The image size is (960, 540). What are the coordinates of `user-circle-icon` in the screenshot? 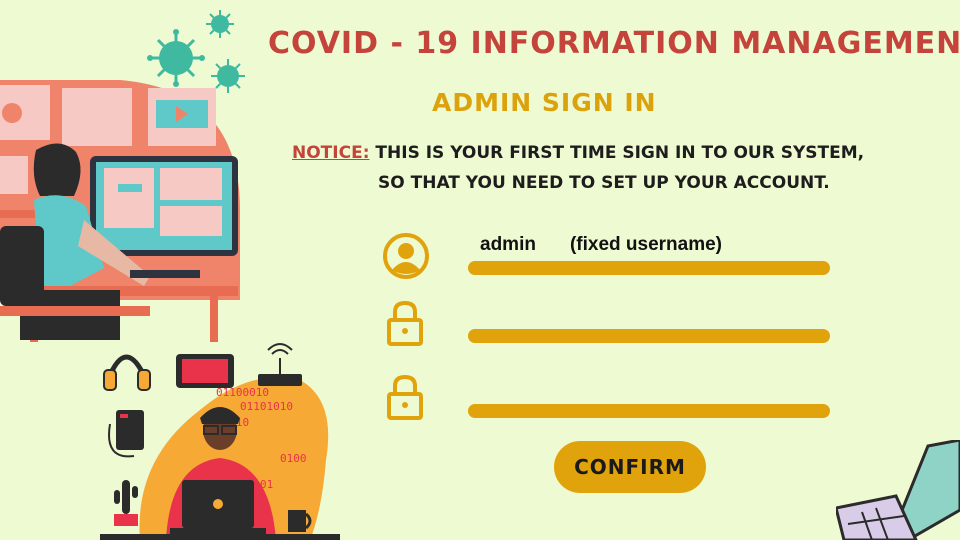 It's located at (406, 256).